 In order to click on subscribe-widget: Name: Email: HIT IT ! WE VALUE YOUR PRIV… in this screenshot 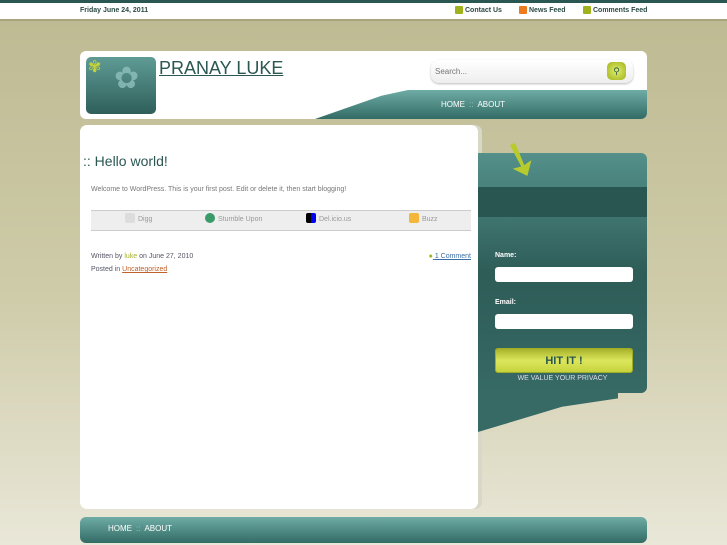, I will do `click(562, 273)`.